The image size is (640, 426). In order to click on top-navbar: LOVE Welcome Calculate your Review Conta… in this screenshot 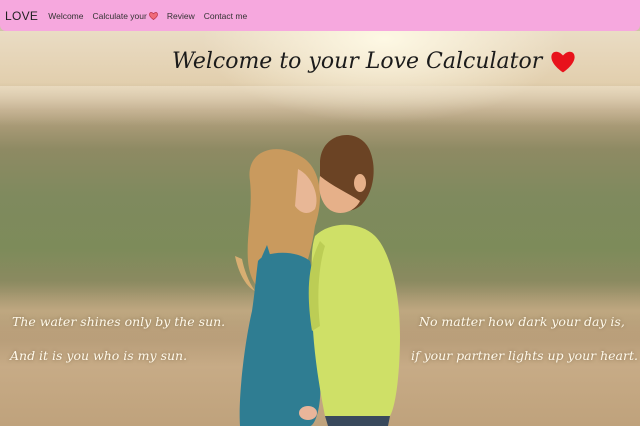, I will do `click(320, 15)`.